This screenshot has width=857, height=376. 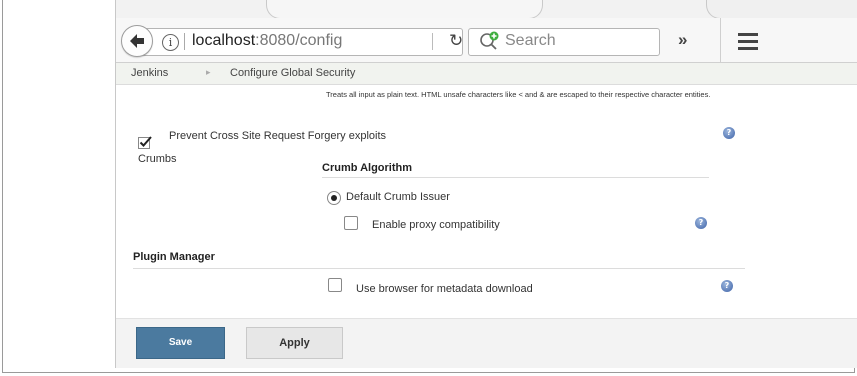 I want to click on tab-strip-edge, so click(x=781, y=9).